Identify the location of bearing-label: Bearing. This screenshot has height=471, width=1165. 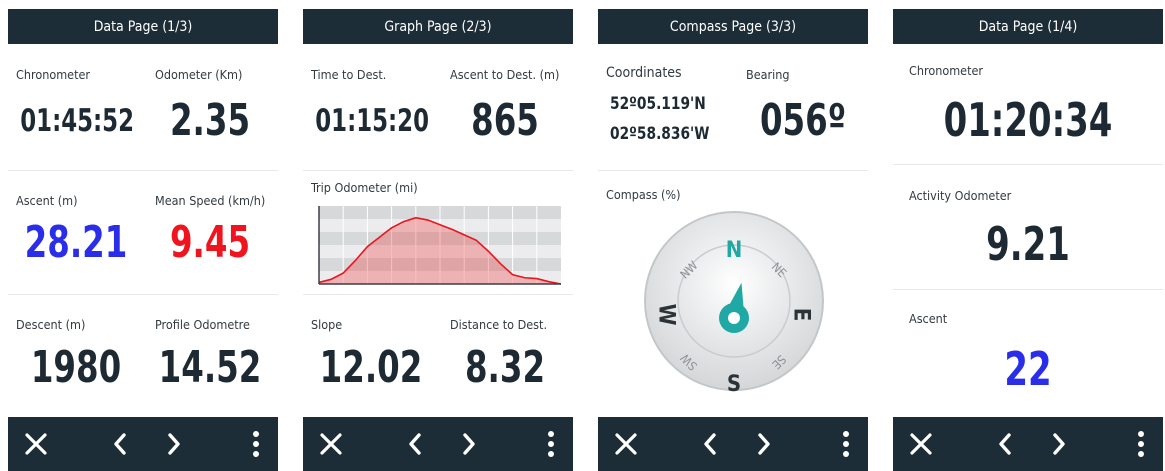
(768, 74).